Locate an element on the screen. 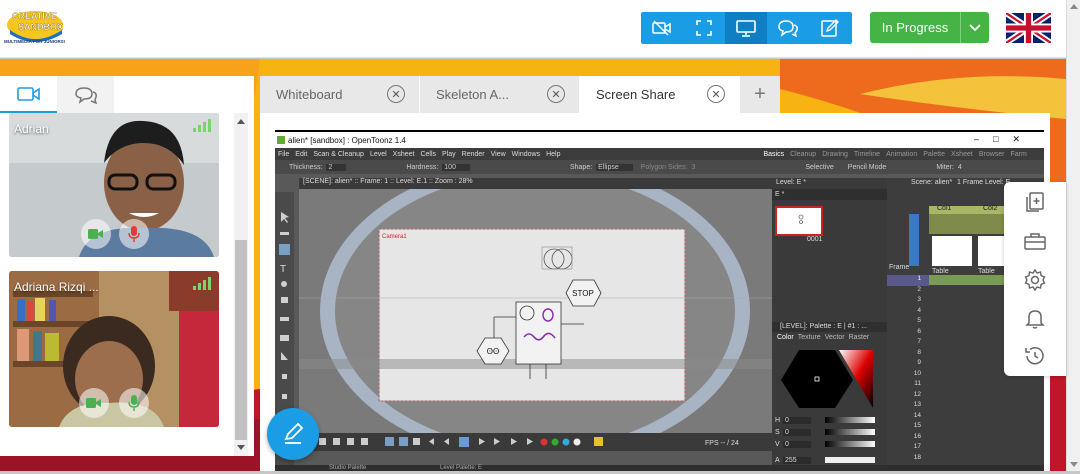 This screenshot has width=1080, height=474. xsheet-row: 3 is located at coordinates (908, 301).